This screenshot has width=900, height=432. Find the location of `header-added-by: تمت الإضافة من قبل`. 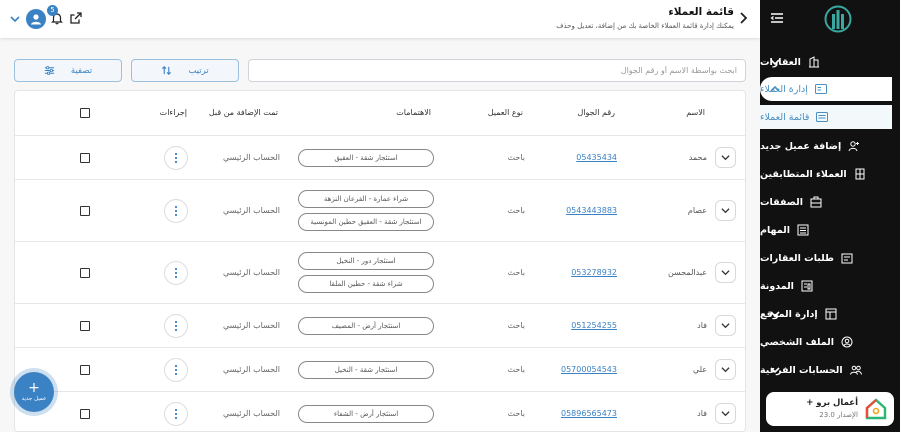

header-added-by: تمت الإضافة من قبل is located at coordinates (243, 112).